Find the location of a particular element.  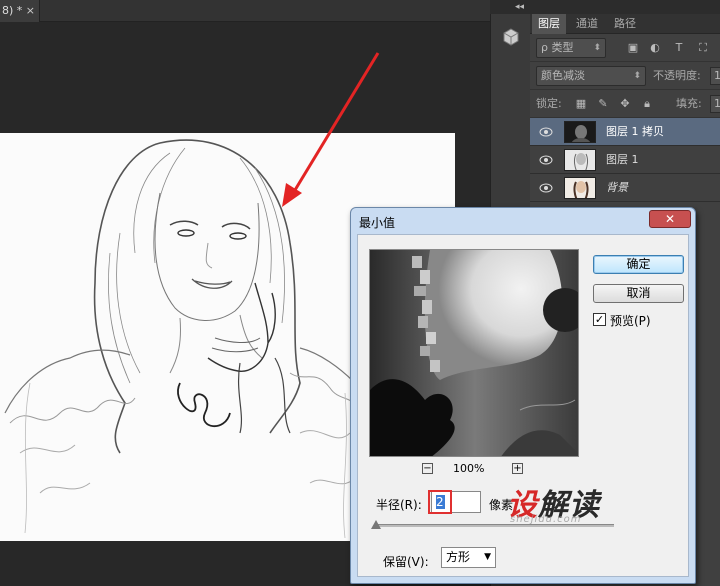

panel-tabs: 图层 通道 路径 is located at coordinates (625, 24).